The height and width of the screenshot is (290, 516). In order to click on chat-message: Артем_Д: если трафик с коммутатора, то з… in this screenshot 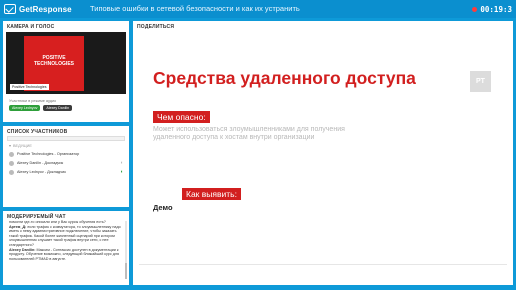, I will do `click(66, 236)`.